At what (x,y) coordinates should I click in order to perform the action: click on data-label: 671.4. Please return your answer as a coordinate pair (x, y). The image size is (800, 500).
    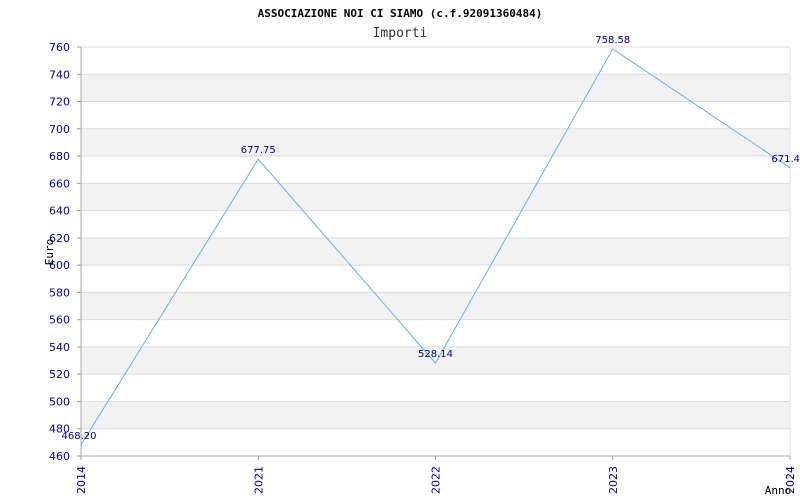
    Looking at the image, I should click on (785, 159).